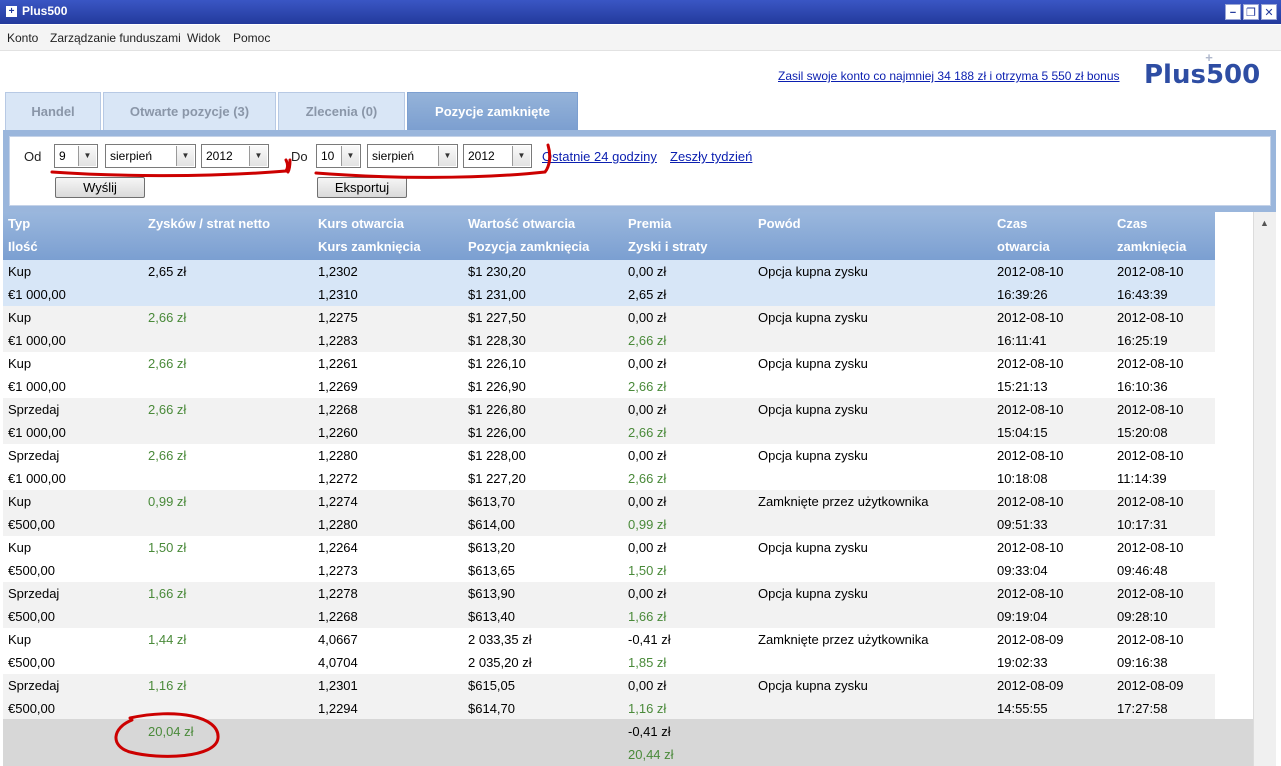 The height and width of the screenshot is (766, 1281). I want to click on header-open-value: Wartość otwarcia, so click(521, 223).